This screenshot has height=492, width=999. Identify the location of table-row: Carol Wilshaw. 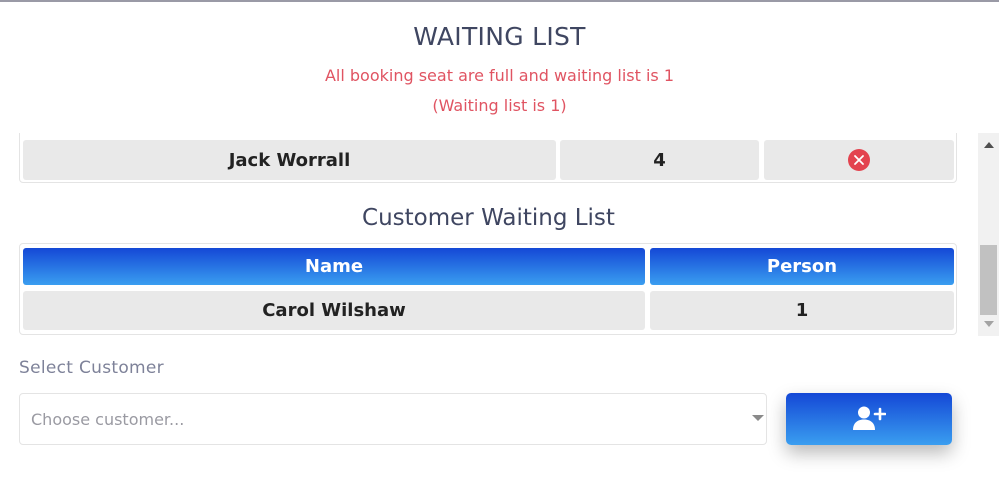
(334, 310).